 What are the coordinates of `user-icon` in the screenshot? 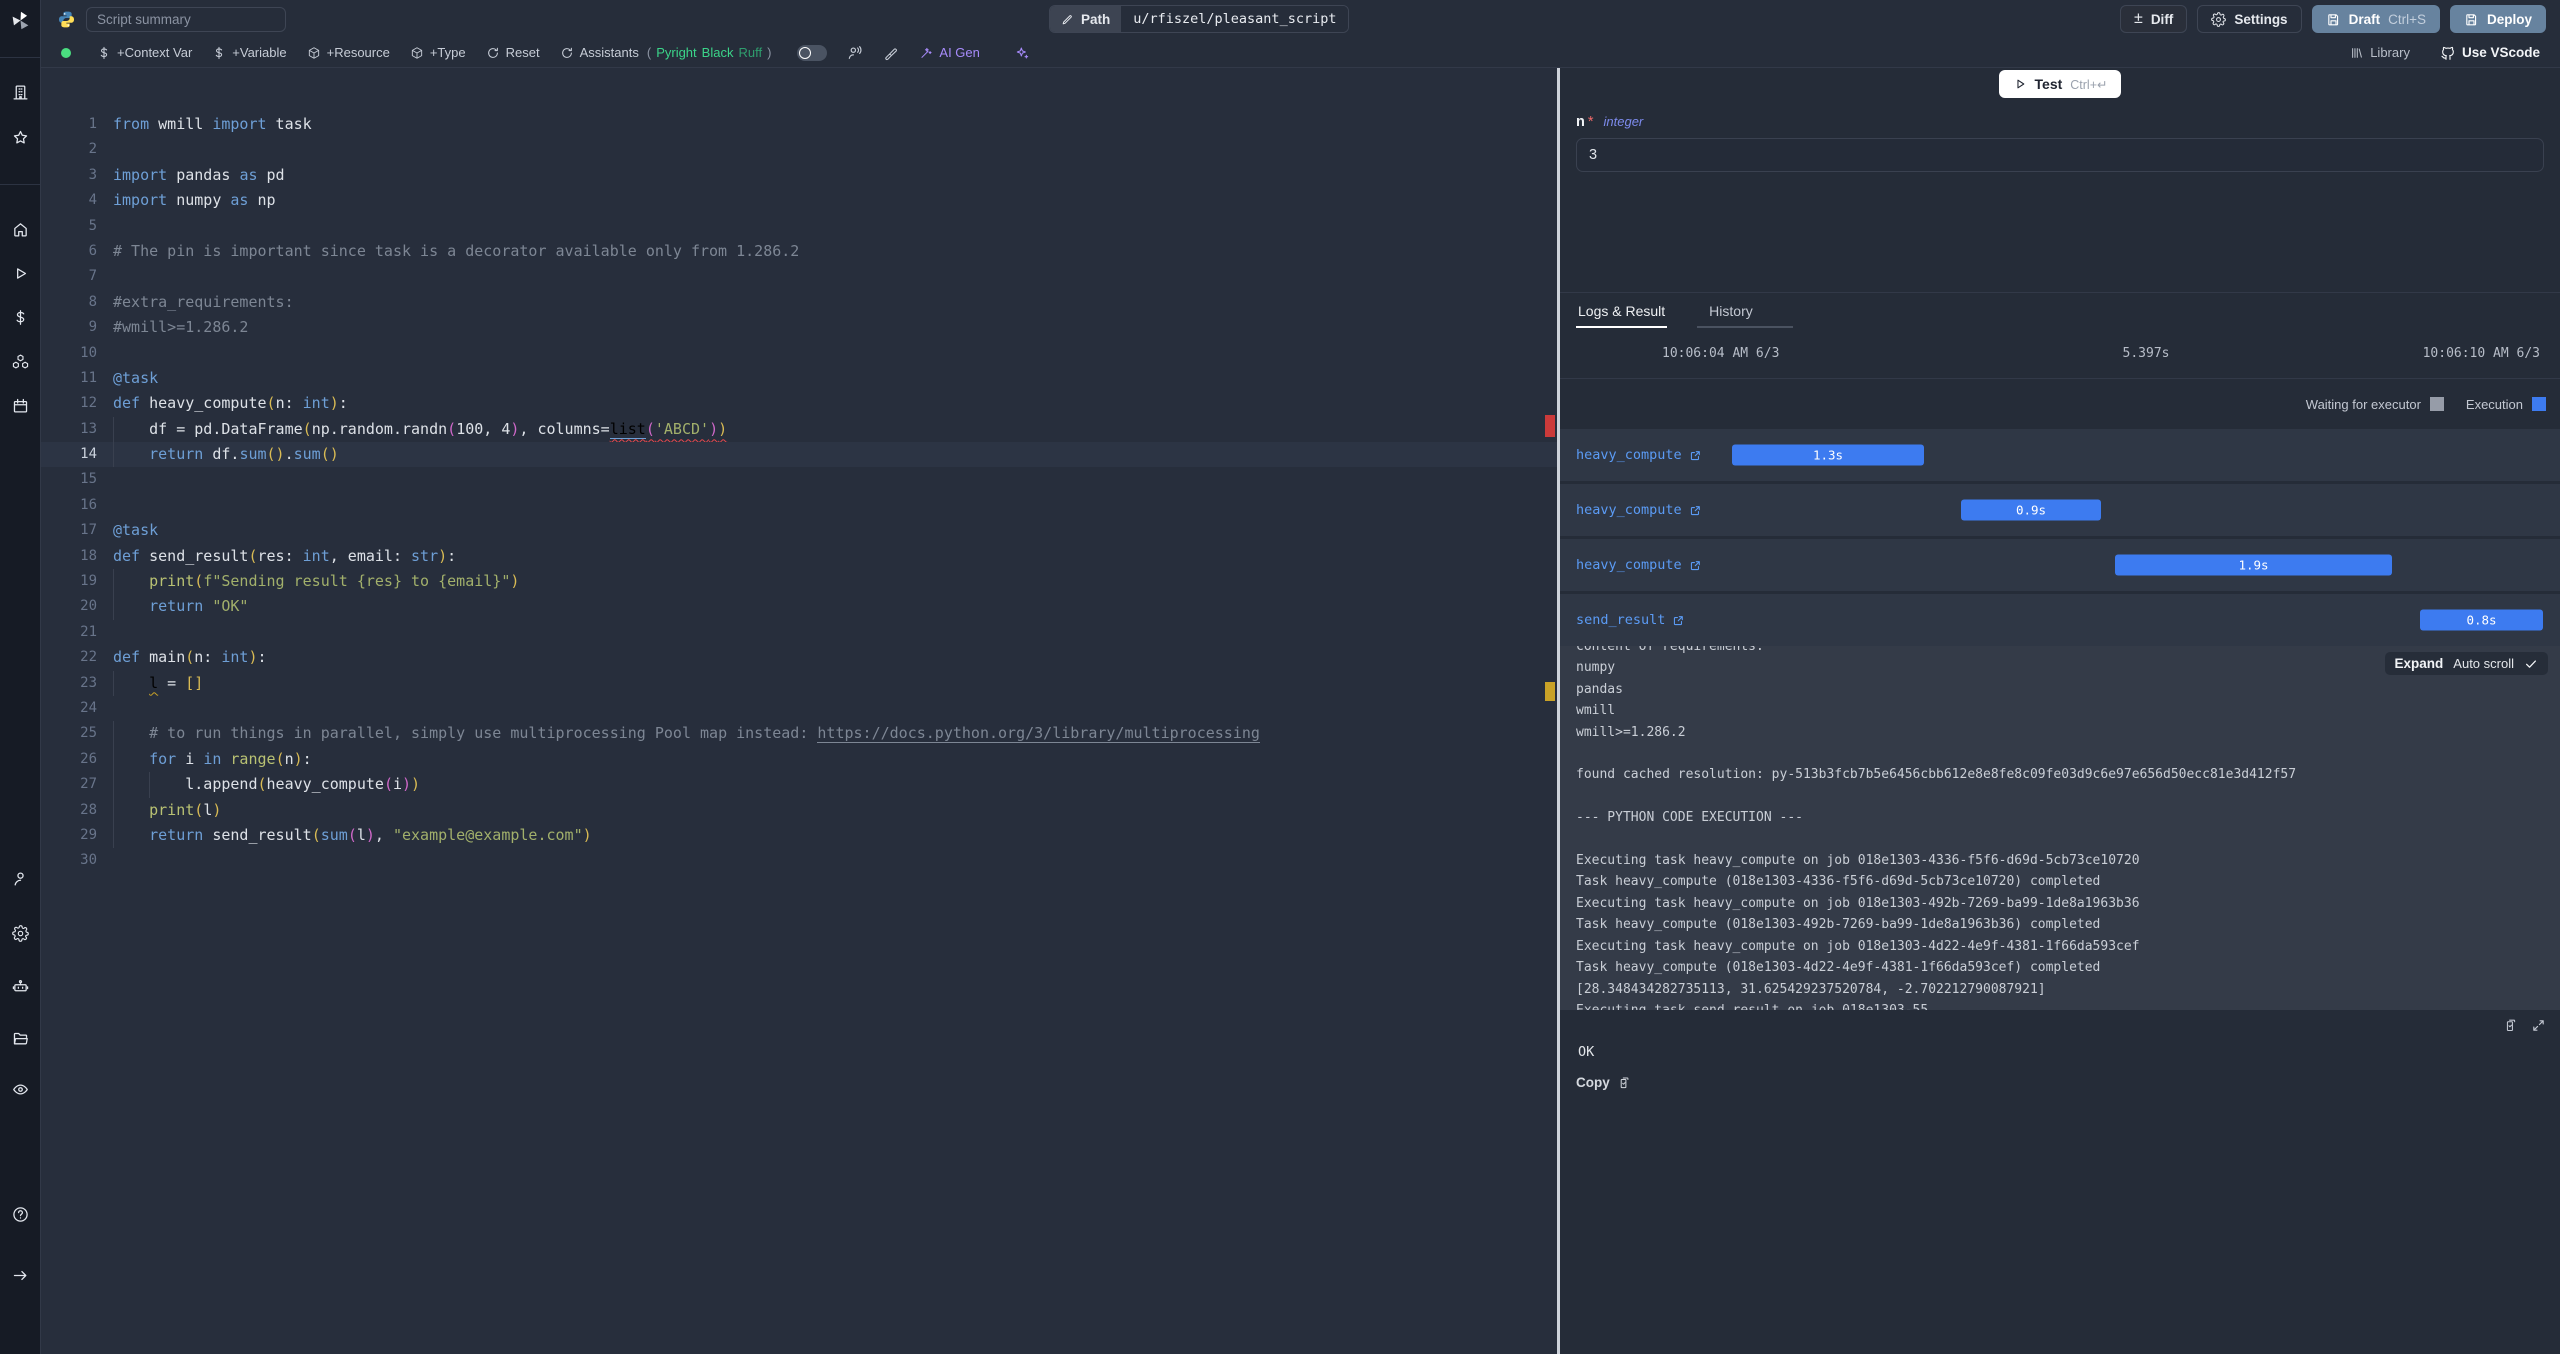 It's located at (20, 878).